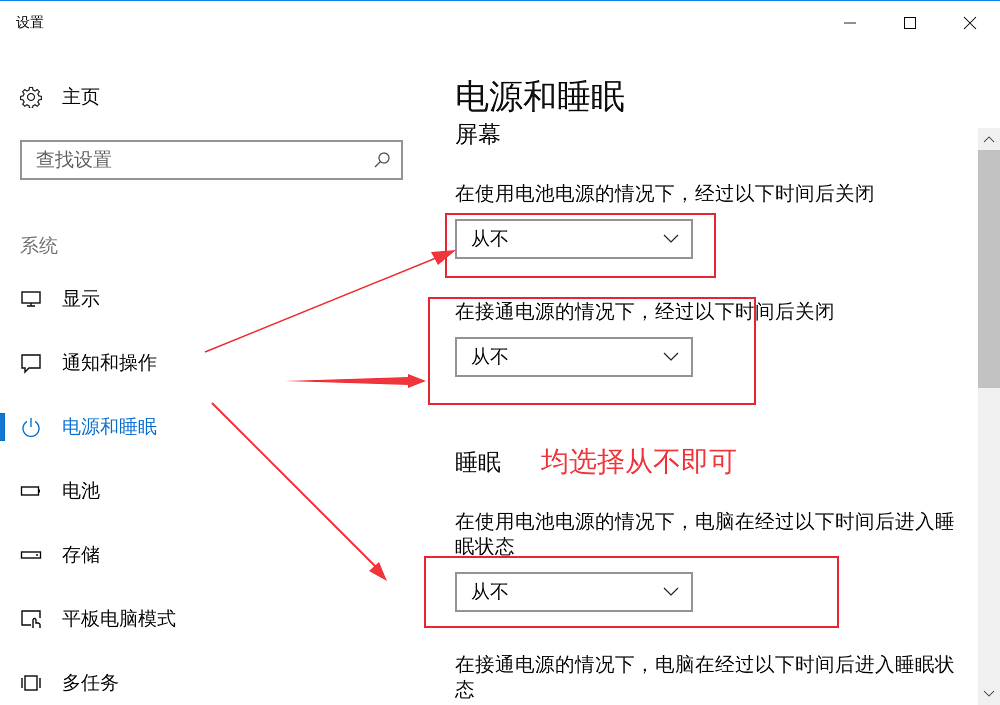 Image resolution: width=1000 pixels, height=705 pixels. Describe the element at coordinates (211, 160) in the screenshot. I see `search-field: 查找设置` at that location.